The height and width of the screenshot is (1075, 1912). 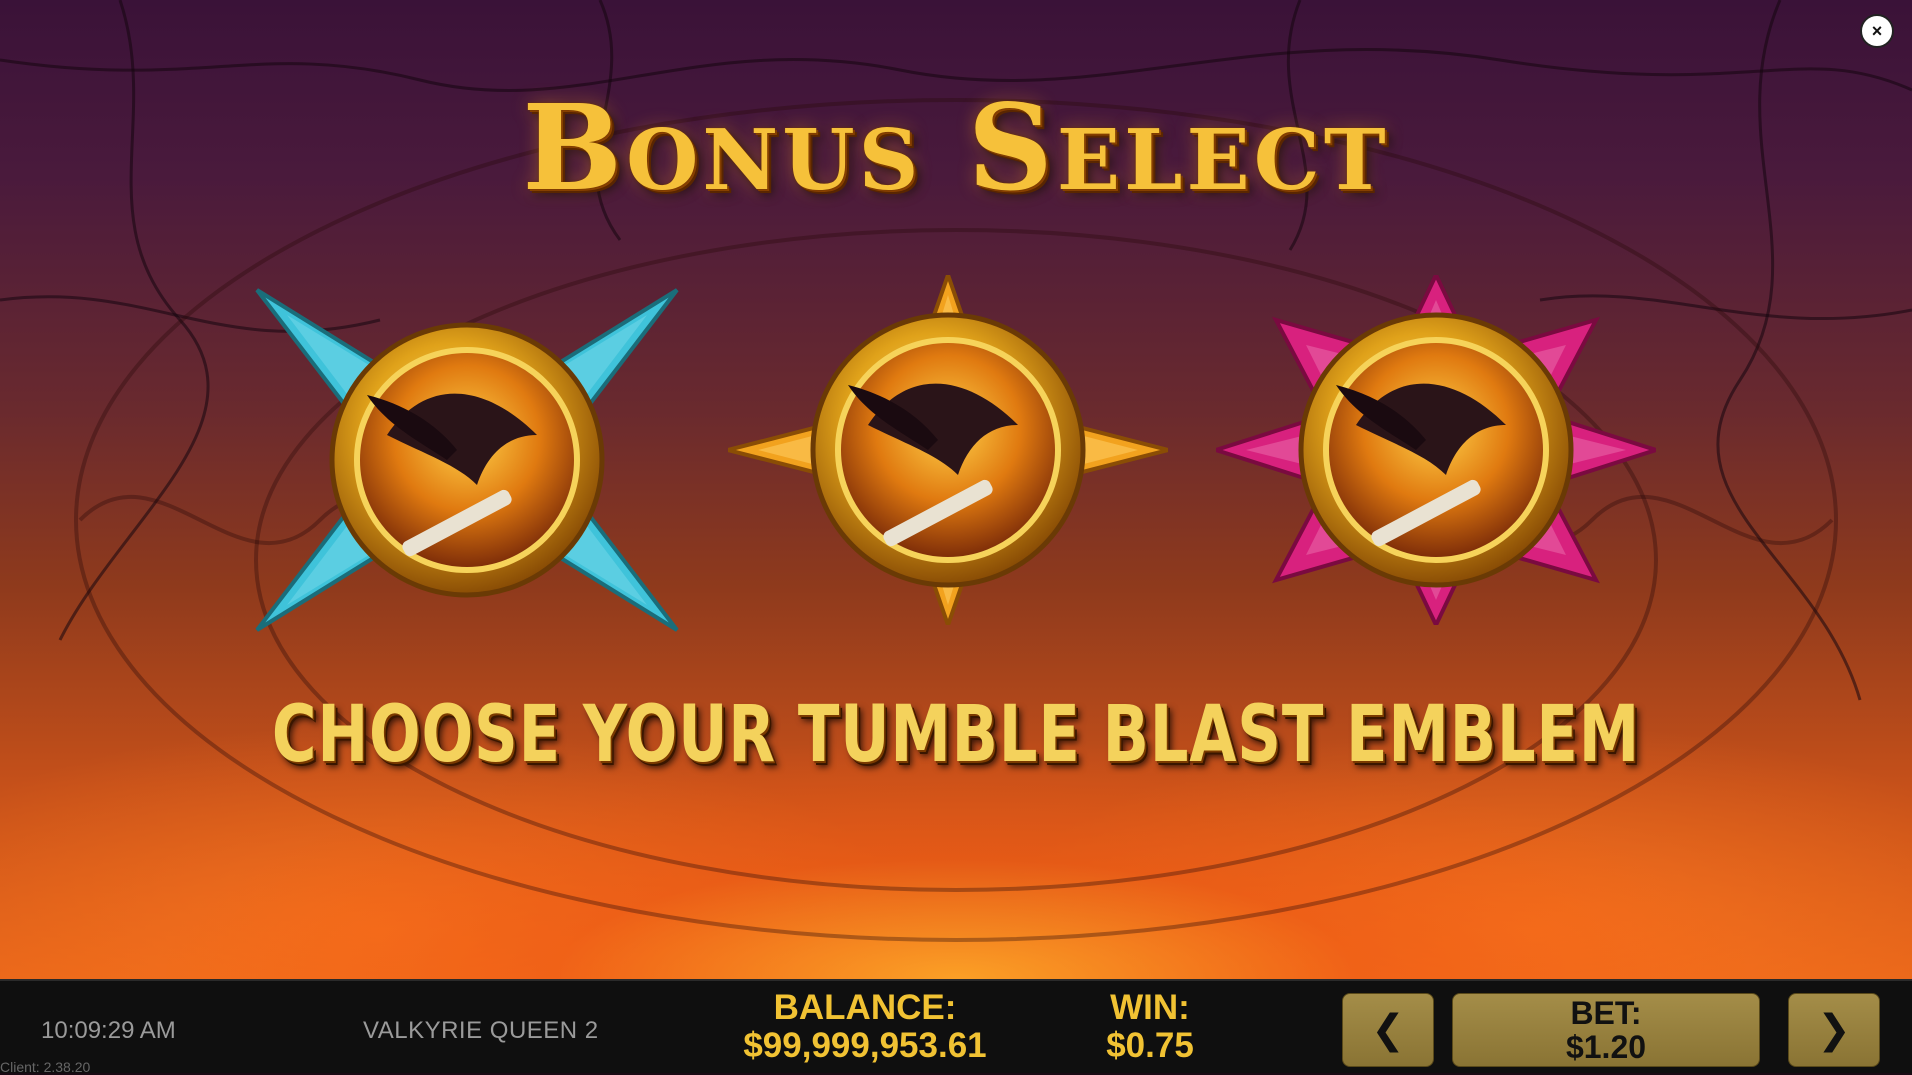 I want to click on close-icon: ×, so click(x=1877, y=31).